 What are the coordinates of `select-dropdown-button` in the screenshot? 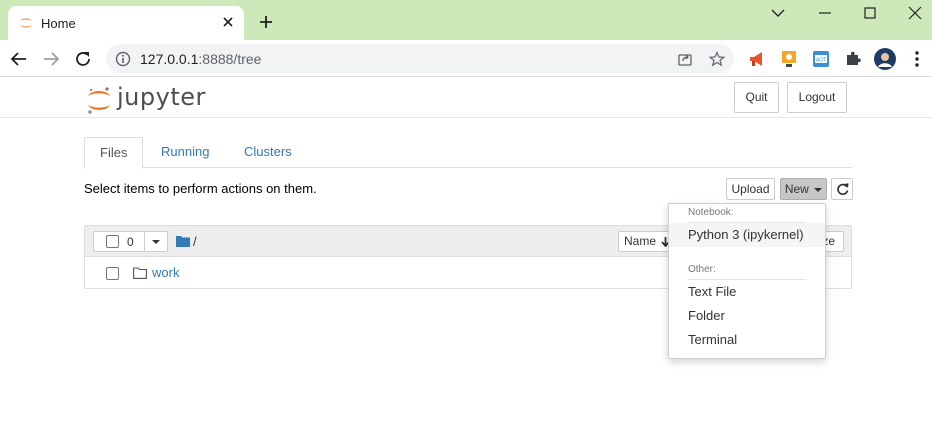 It's located at (156, 241).